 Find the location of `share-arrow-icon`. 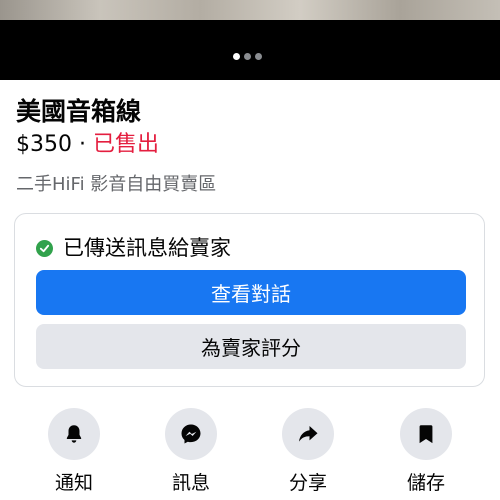

share-arrow-icon is located at coordinates (308, 434).